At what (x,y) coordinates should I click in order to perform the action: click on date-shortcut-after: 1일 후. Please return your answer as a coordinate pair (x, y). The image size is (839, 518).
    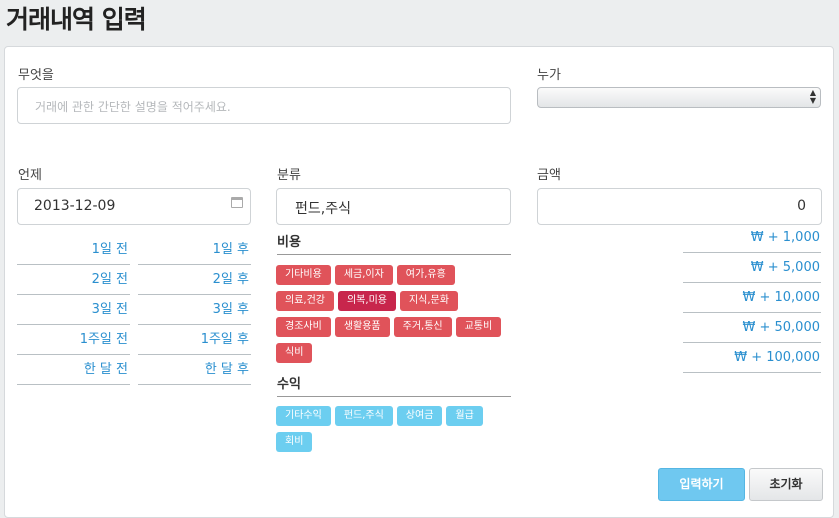
    Looking at the image, I should click on (194, 250).